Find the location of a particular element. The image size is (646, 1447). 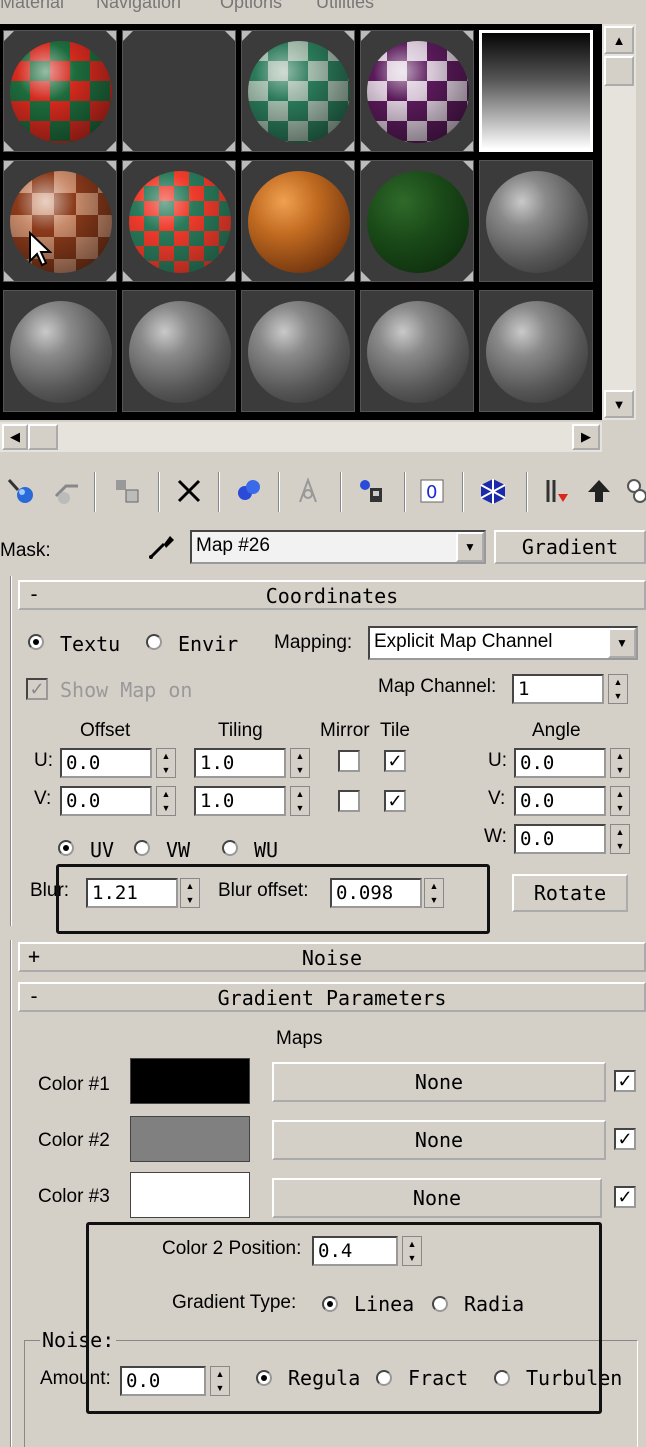

mapping-value: Explicit Map Channel is located at coordinates (463, 641).